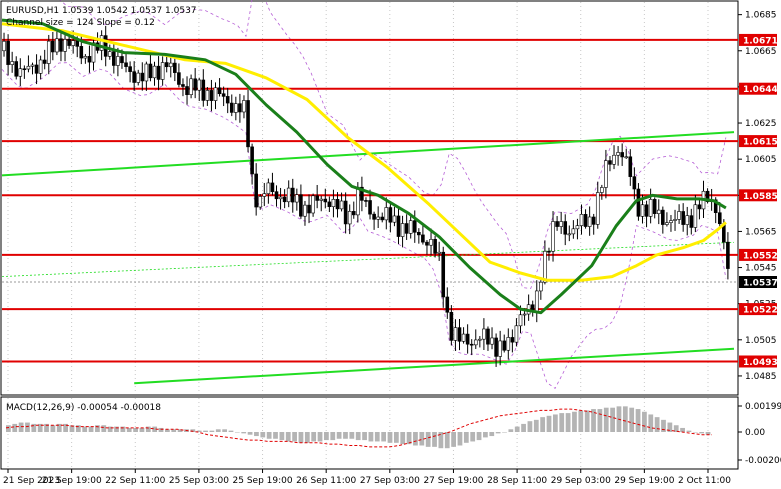 Image resolution: width=781 pixels, height=489 pixels. I want to click on macd-tick-label: 0.00, so click(755, 433).